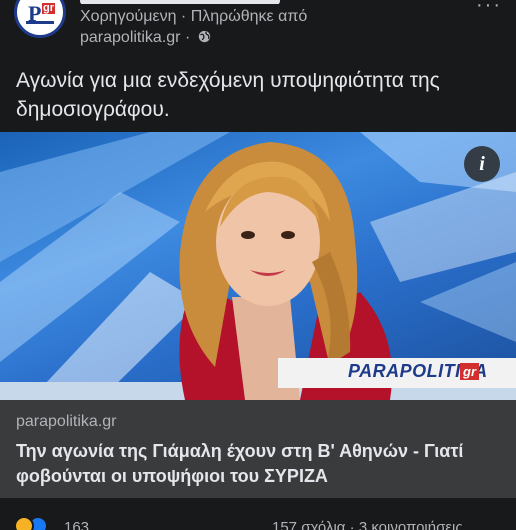 The image size is (516, 530). Describe the element at coordinates (135, 37) in the screenshot. I see `paid-by-domain-text: parapolitika.gr ·` at that location.